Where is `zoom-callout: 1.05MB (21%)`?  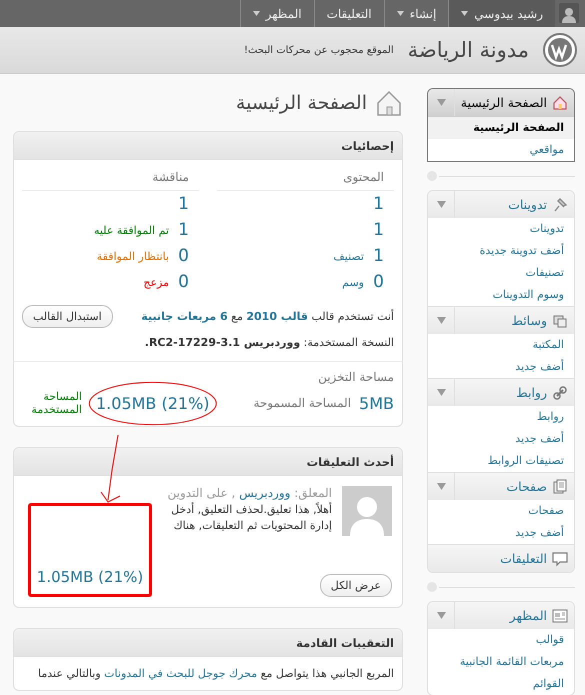
zoom-callout: 1.05MB (21%) is located at coordinates (90, 550).